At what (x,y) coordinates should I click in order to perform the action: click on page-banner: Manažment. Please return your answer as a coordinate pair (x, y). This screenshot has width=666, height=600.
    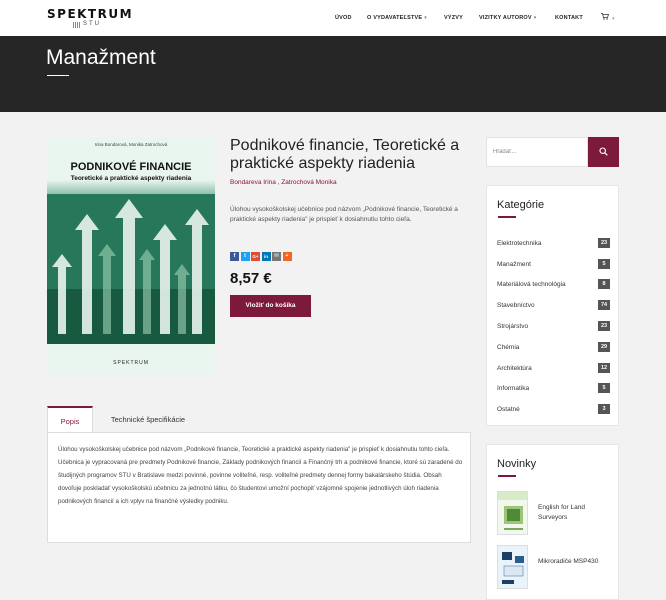
    Looking at the image, I should click on (333, 74).